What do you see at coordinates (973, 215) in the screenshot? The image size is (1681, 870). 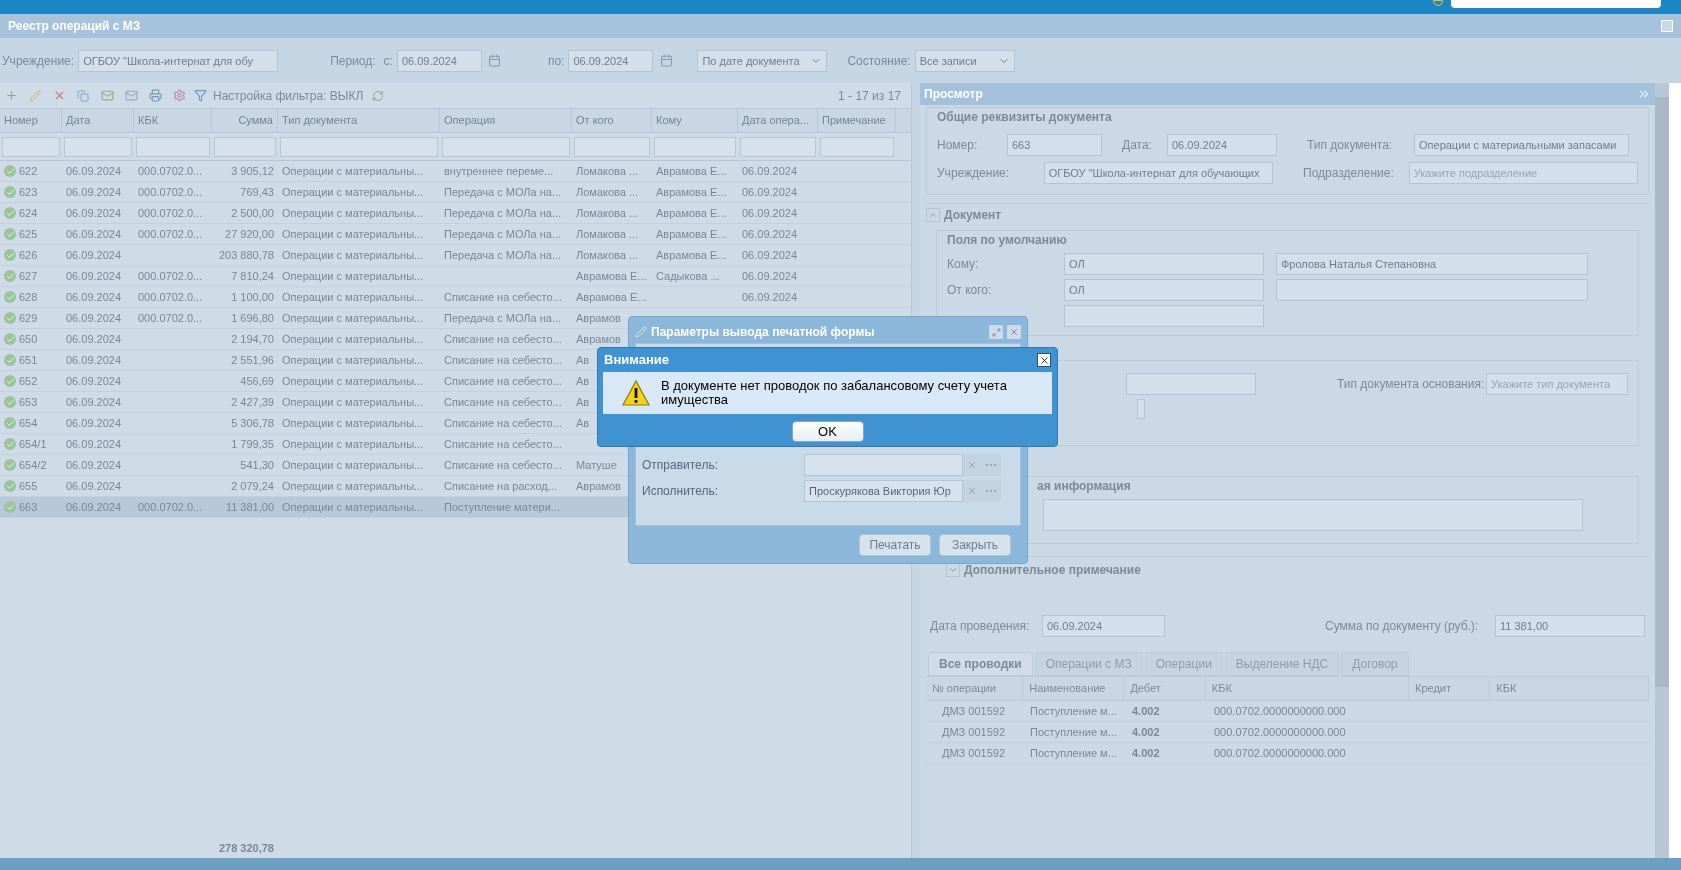 I see `section-title: Документ` at bounding box center [973, 215].